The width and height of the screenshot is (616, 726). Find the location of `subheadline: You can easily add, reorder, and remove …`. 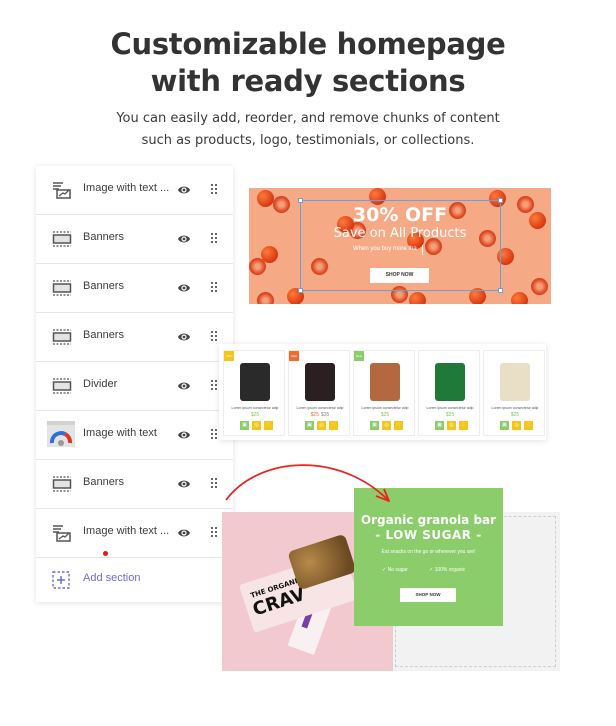

subheadline: You can easily add, reorder, and remove … is located at coordinates (308, 130).